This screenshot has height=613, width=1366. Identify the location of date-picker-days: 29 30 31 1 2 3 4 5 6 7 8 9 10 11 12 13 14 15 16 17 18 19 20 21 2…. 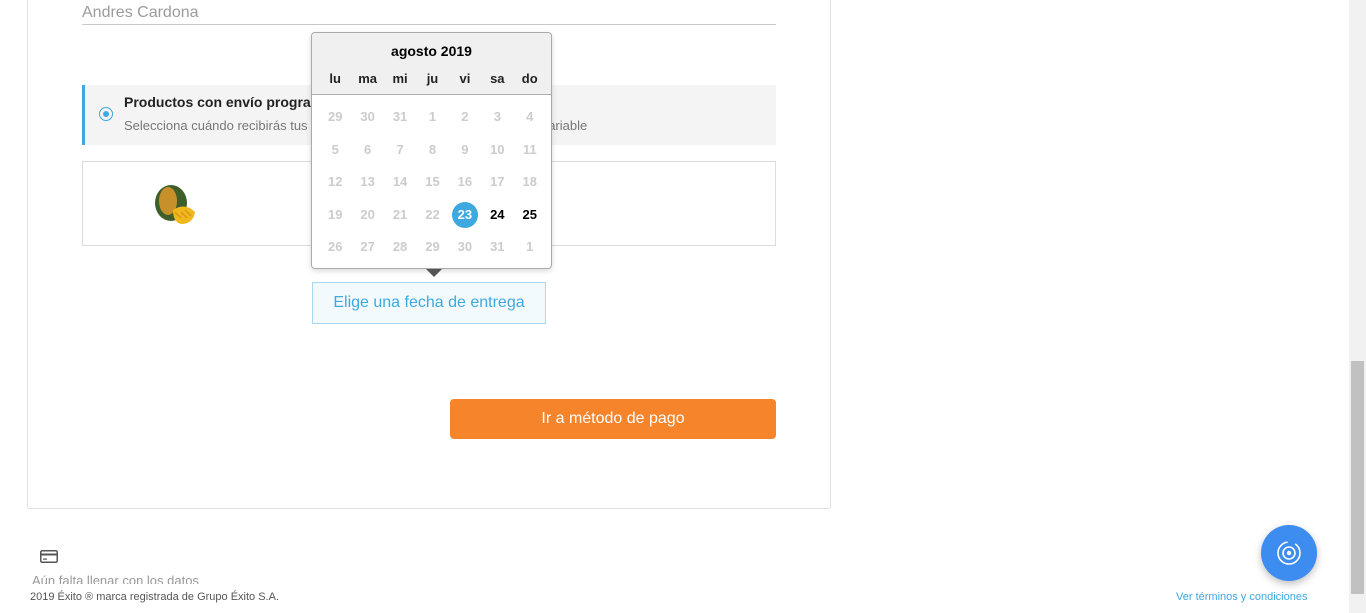
(432, 182).